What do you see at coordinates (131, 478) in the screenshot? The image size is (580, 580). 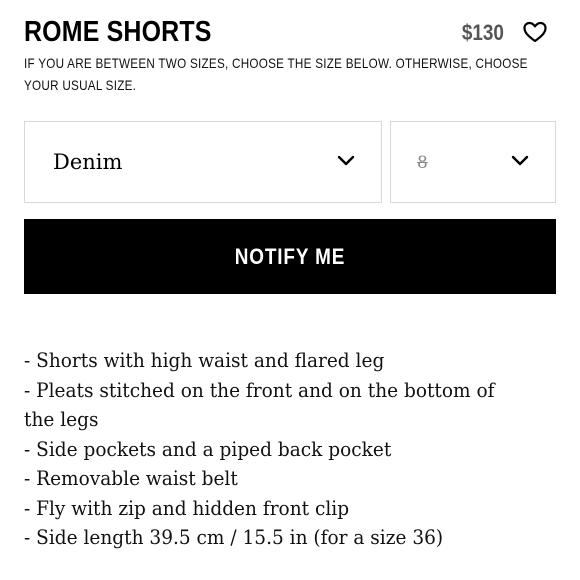 I see `description-item: - Removable waist belt` at bounding box center [131, 478].